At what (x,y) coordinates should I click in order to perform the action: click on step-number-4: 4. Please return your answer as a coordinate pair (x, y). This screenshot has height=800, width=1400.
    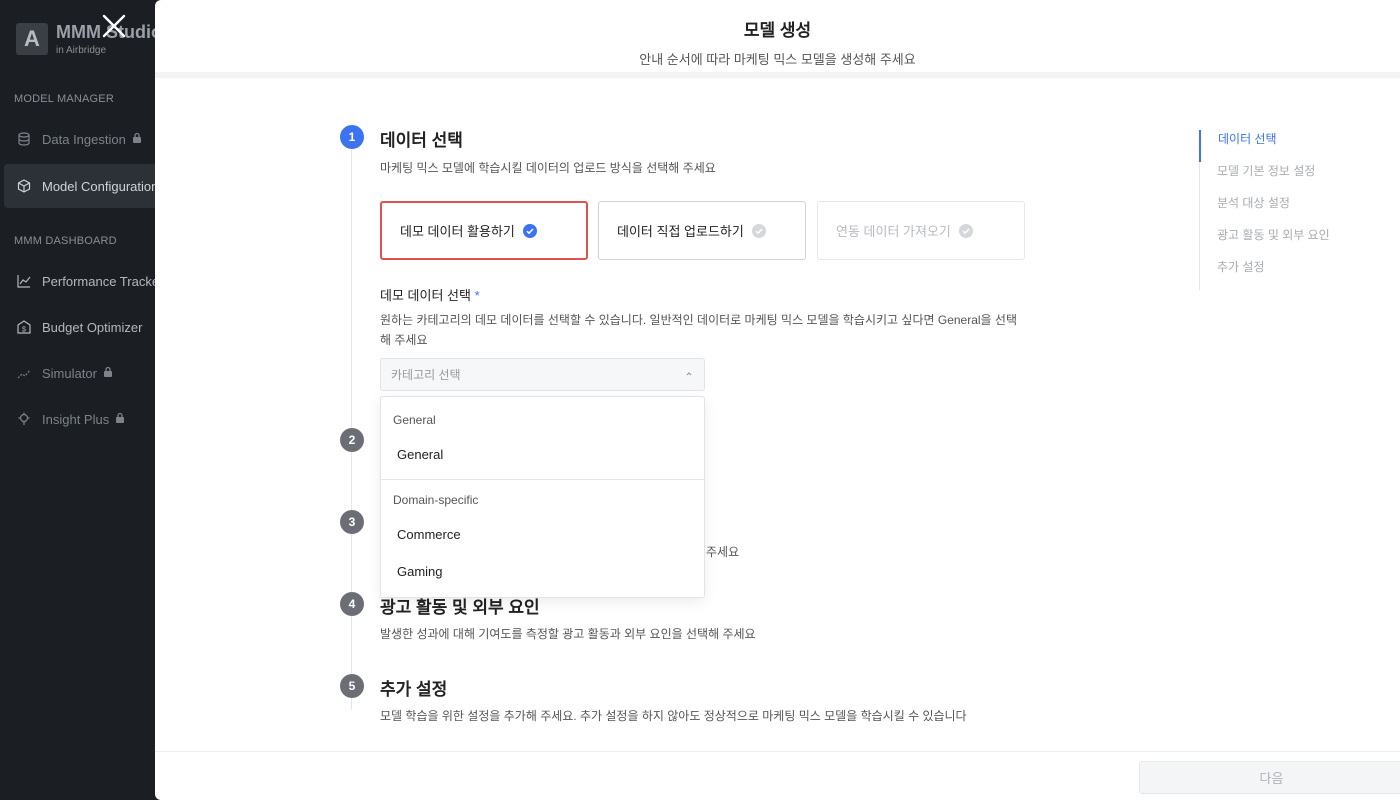
    Looking at the image, I should click on (352, 604).